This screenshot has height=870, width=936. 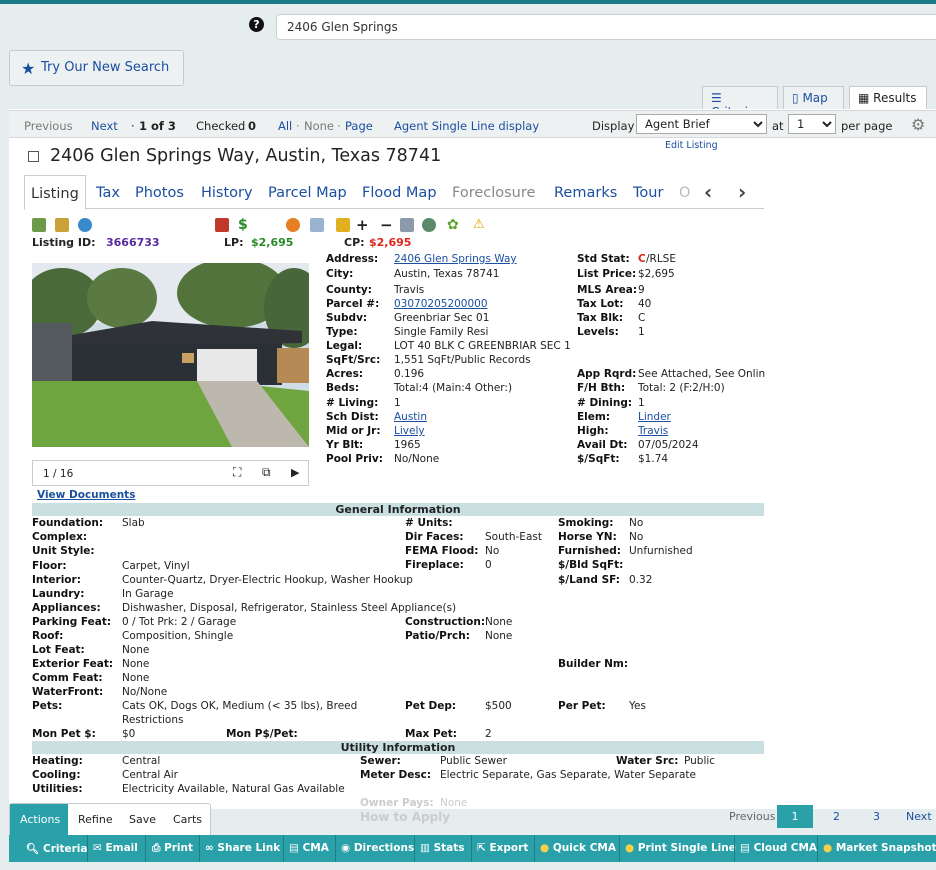 What do you see at coordinates (488, 734) in the screenshot?
I see `general-value: 2` at bounding box center [488, 734].